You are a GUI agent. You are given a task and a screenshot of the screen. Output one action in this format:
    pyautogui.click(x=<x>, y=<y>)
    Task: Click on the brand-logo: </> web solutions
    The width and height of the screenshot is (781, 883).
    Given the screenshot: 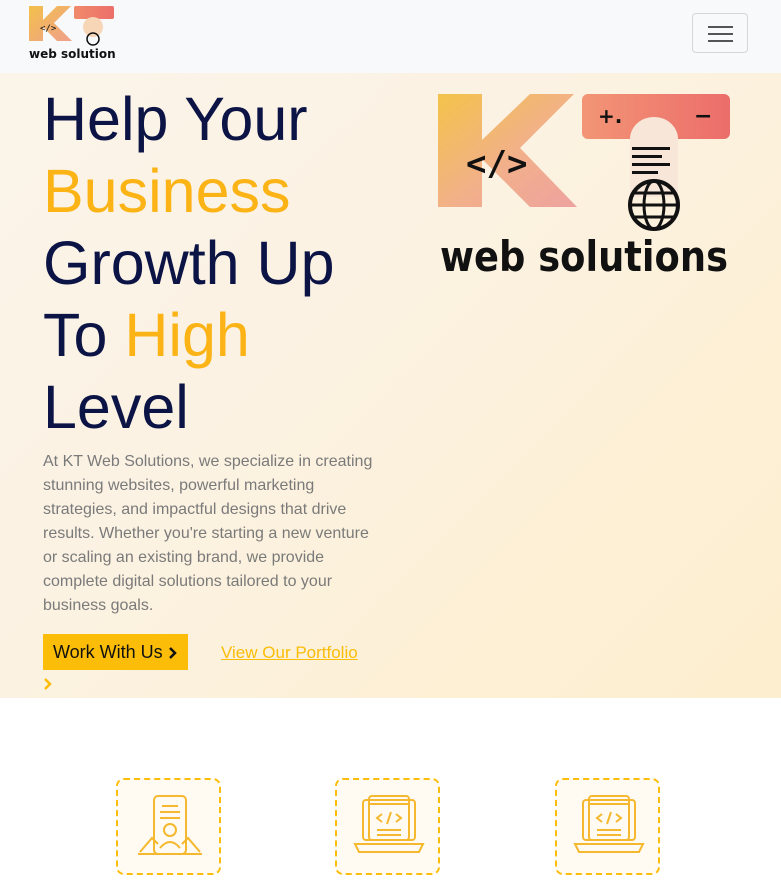 What is the action you would take?
    pyautogui.click(x=72, y=33)
    